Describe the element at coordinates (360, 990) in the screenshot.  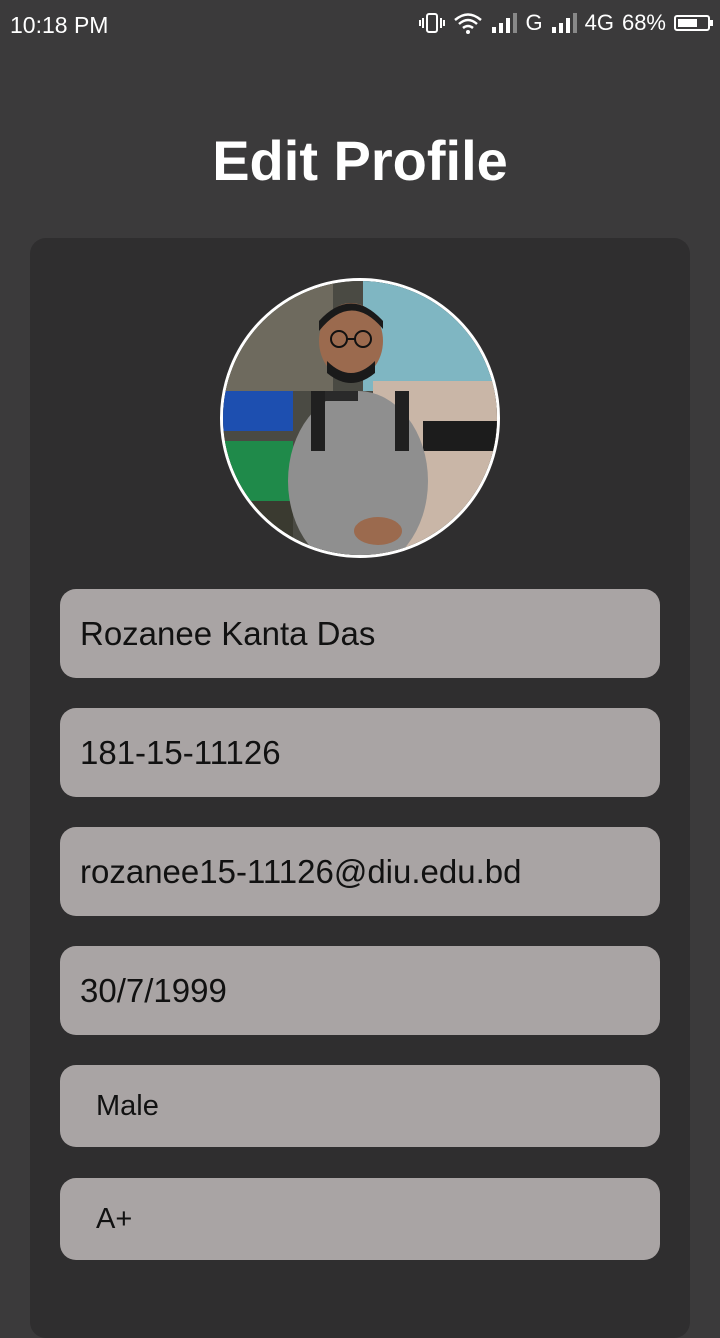
I see `date-of-birth-field: 30/7/1999` at that location.